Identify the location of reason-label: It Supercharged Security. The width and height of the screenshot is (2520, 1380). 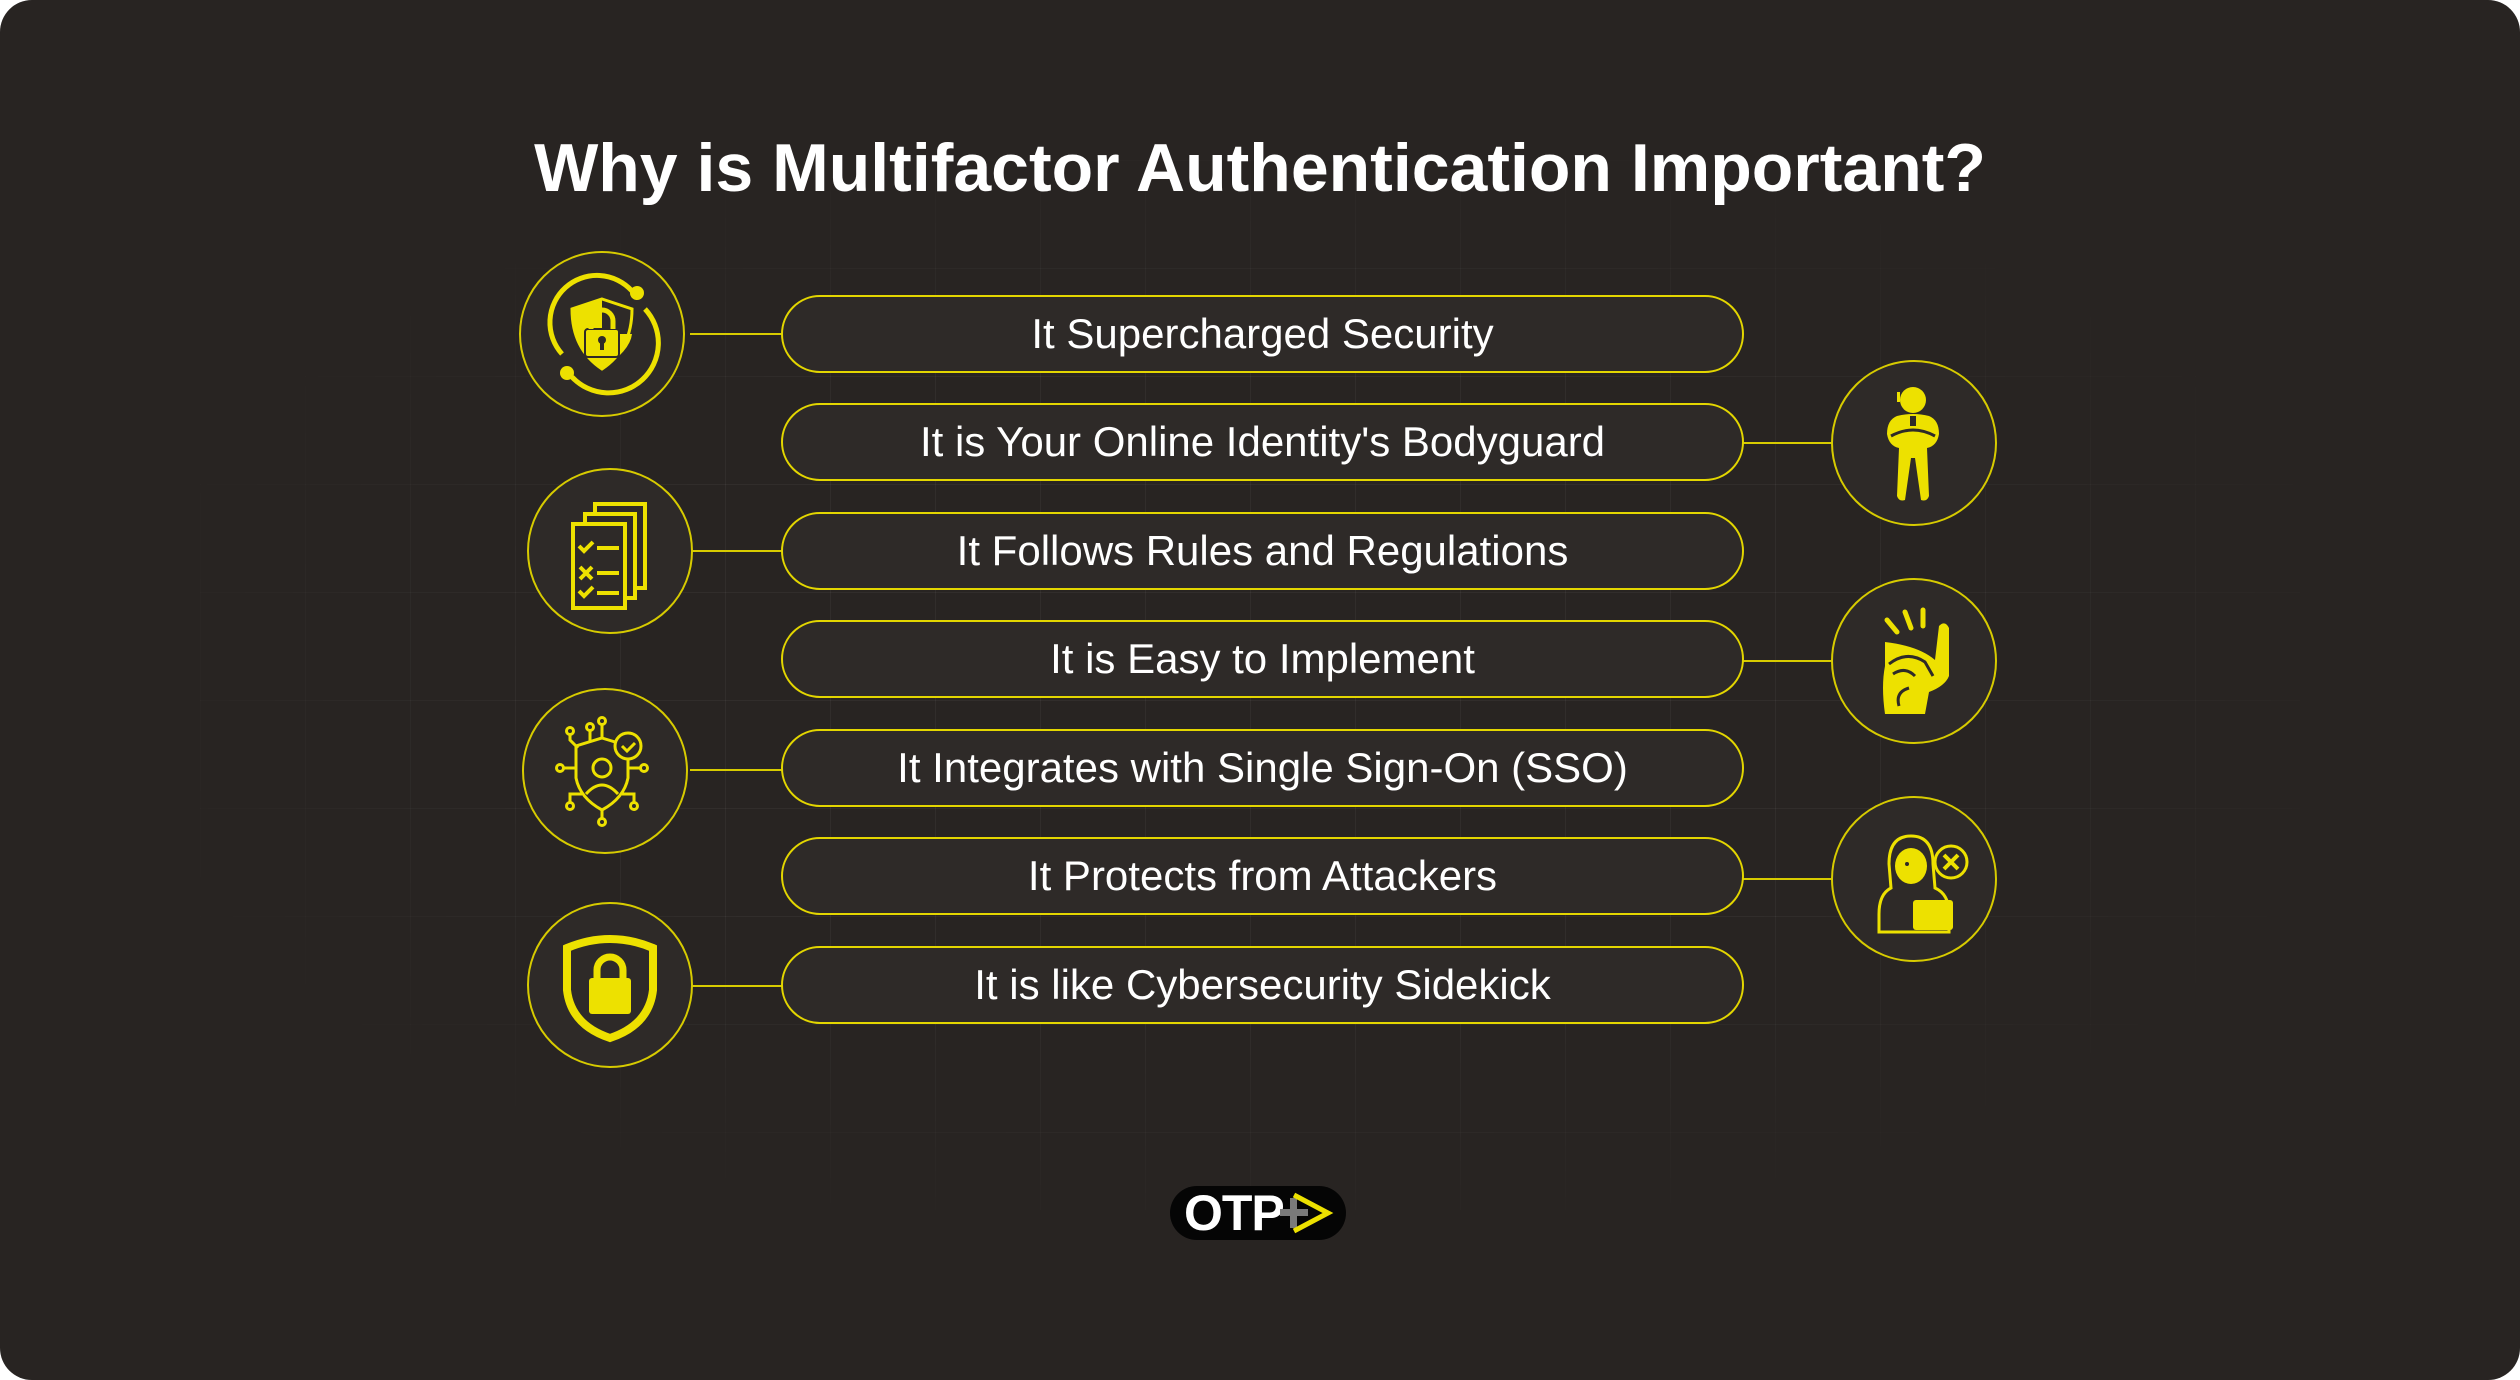
(1262, 333).